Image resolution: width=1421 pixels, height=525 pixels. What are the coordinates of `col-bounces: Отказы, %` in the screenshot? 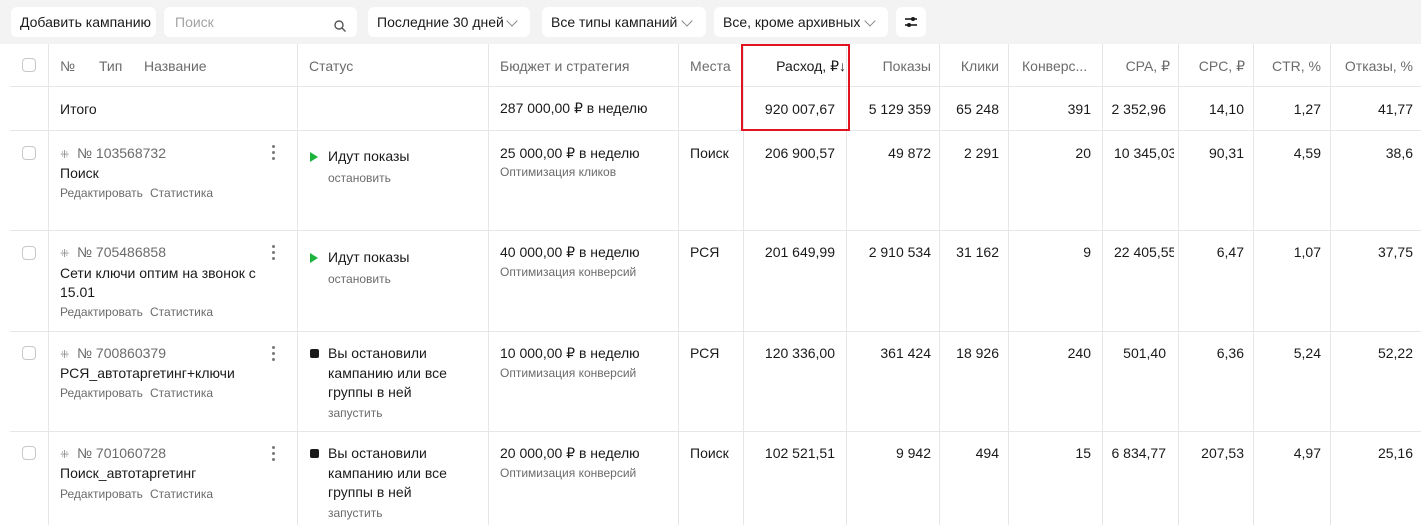 It's located at (1379, 66).